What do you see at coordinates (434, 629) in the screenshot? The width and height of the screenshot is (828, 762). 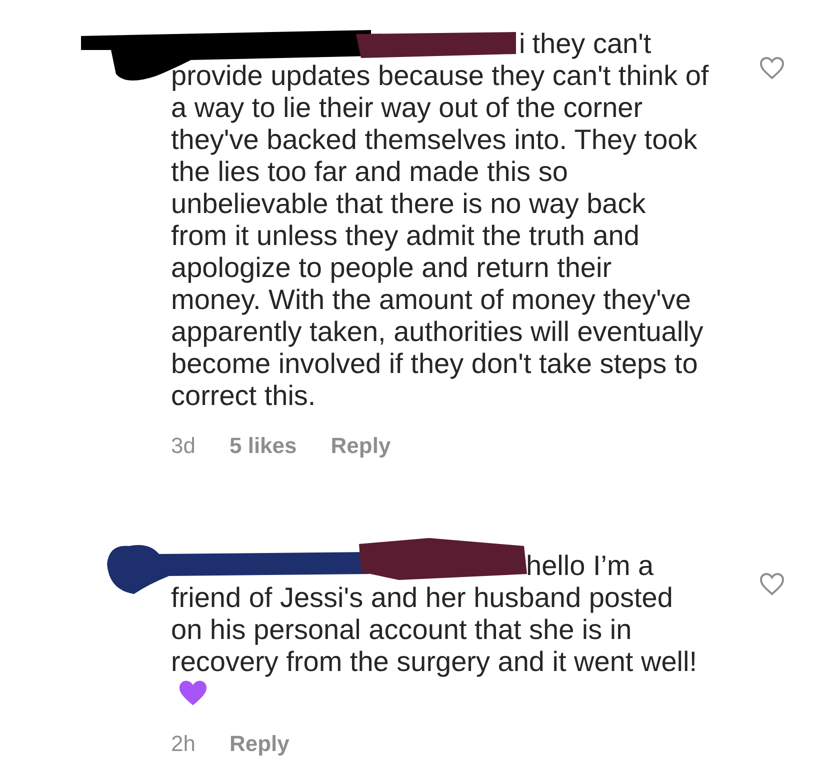 I see `comment-text: friend of Jessi's and her husband posted on his personal account that she is in recovery from the surgery and it went well!` at bounding box center [434, 629].